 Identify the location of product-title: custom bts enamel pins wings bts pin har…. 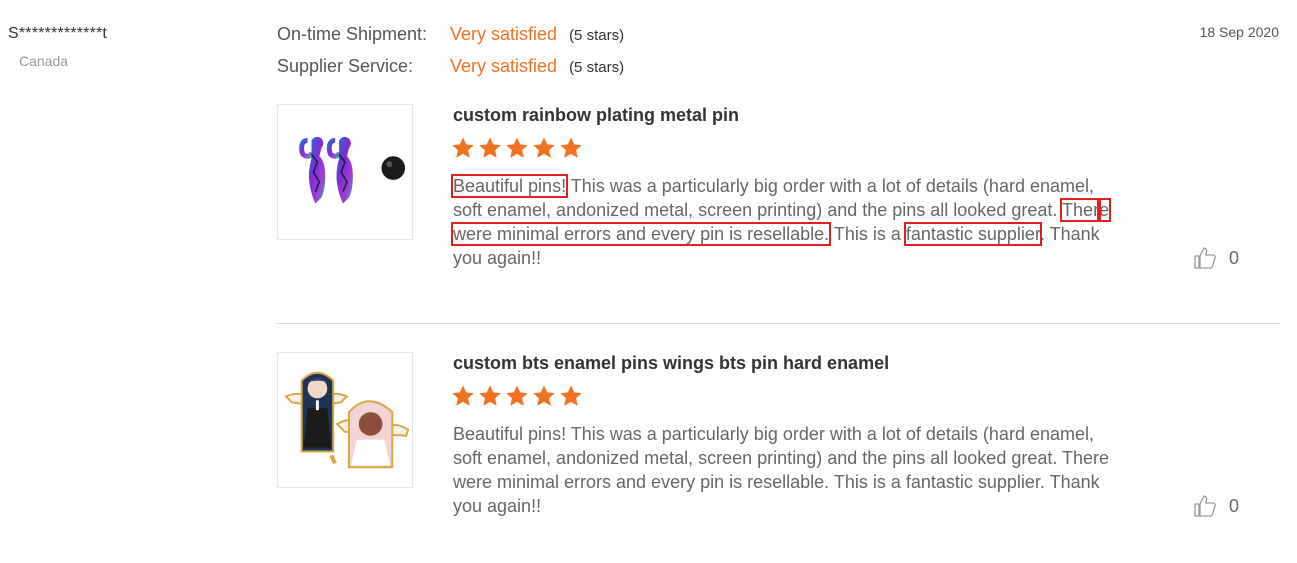
(671, 363).